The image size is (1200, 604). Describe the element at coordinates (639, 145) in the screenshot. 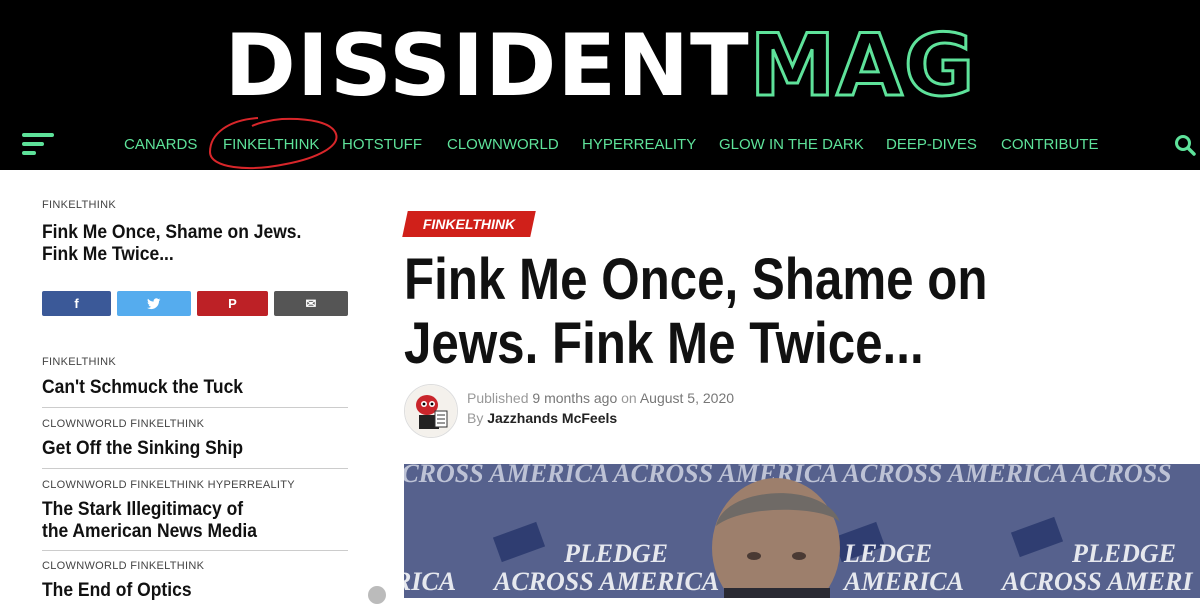

I see `nav-hyperreality: HYPERREALITY` at that location.